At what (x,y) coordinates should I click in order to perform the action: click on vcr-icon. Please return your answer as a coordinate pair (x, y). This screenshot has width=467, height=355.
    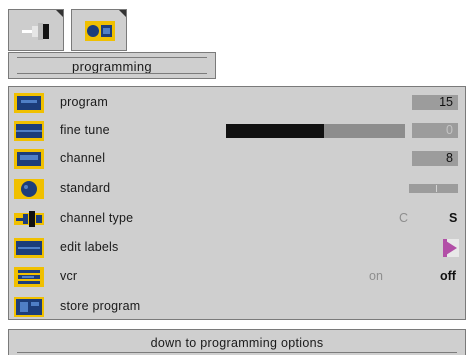
    Looking at the image, I should click on (29, 277).